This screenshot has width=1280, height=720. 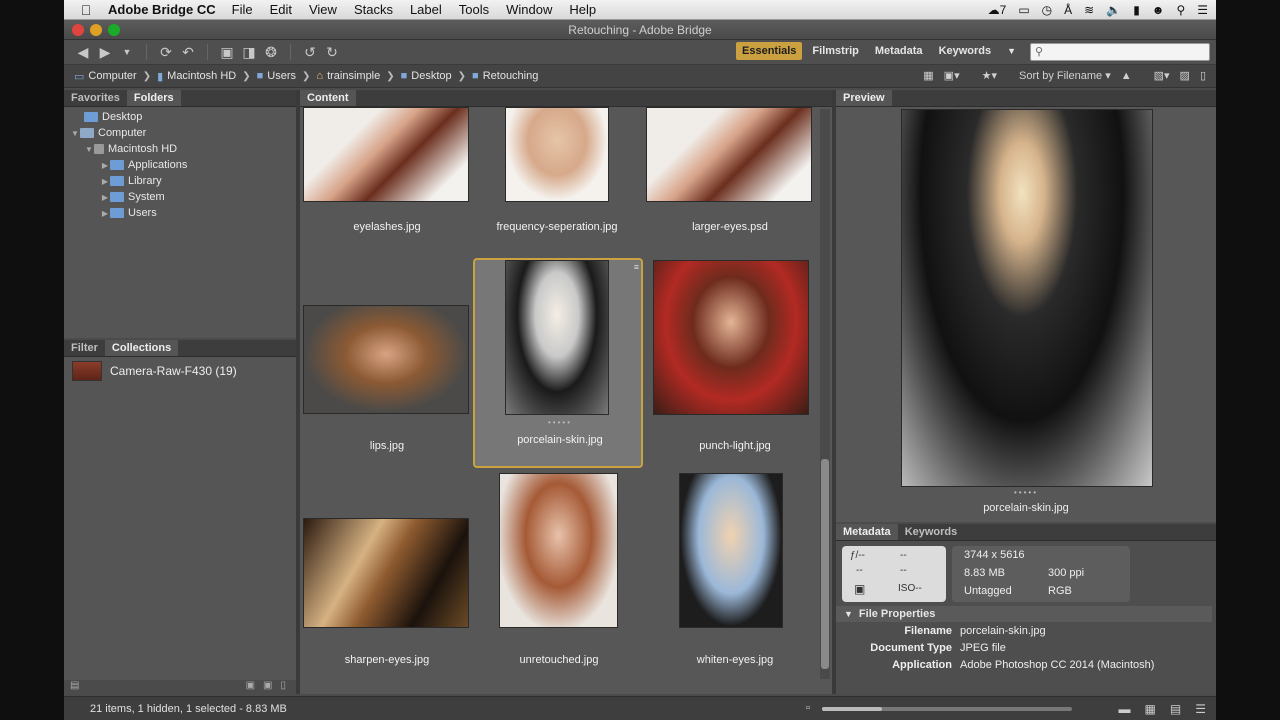 What do you see at coordinates (474, 9) in the screenshot?
I see `menu-tools: Tools` at bounding box center [474, 9].